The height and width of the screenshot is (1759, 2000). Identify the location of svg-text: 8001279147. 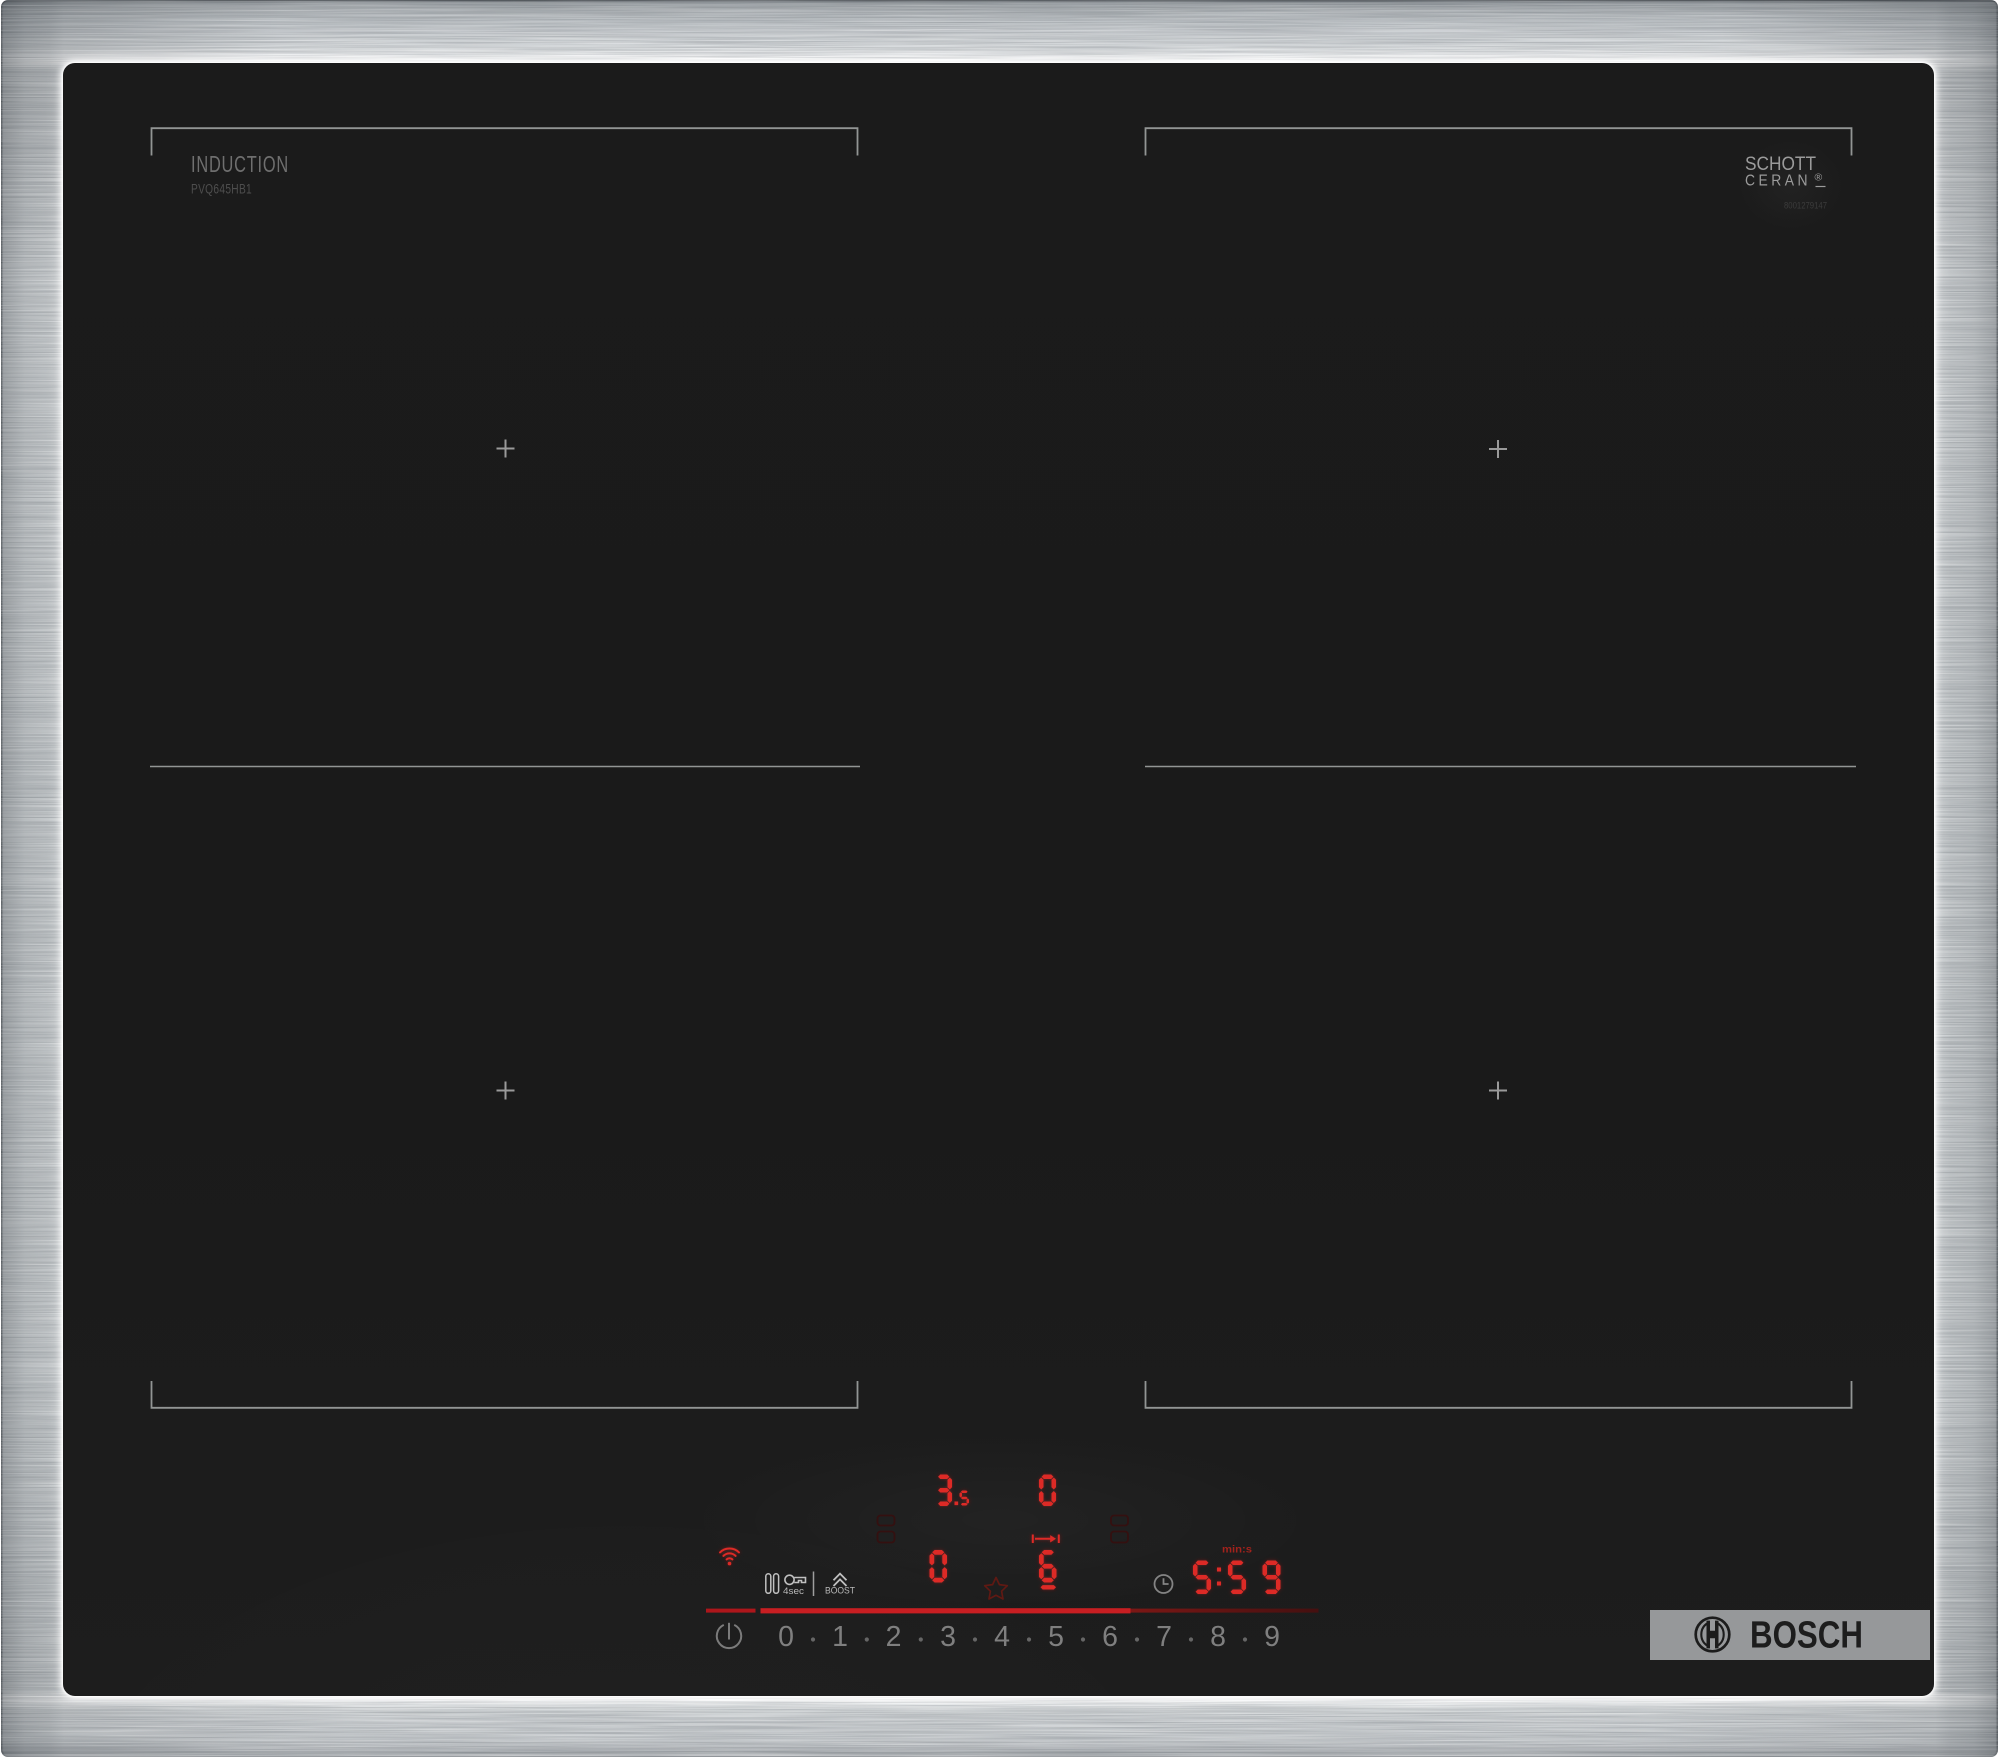
(1805, 206).